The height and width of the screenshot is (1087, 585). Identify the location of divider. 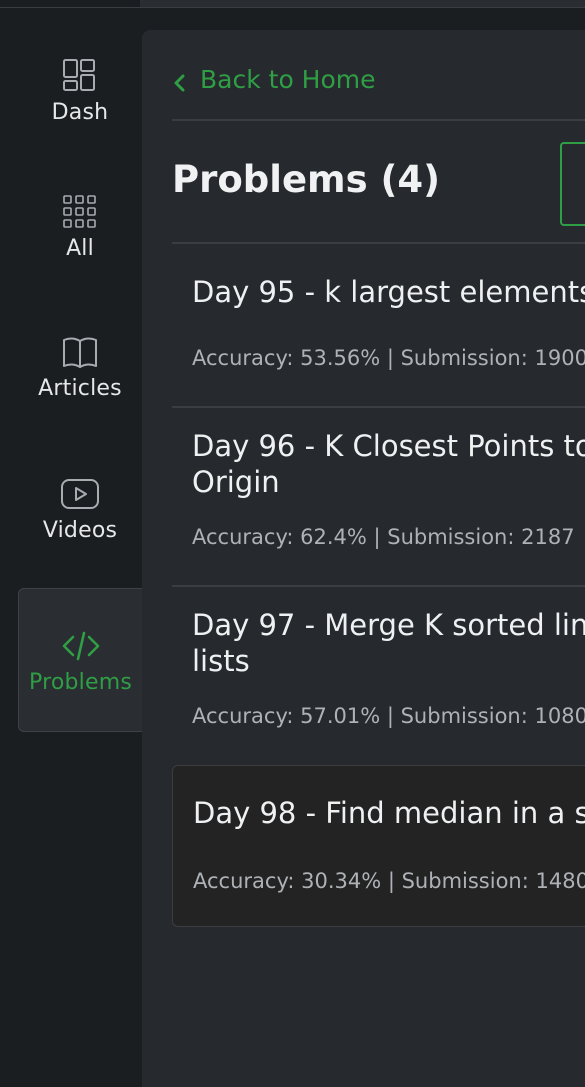
(378, 120).